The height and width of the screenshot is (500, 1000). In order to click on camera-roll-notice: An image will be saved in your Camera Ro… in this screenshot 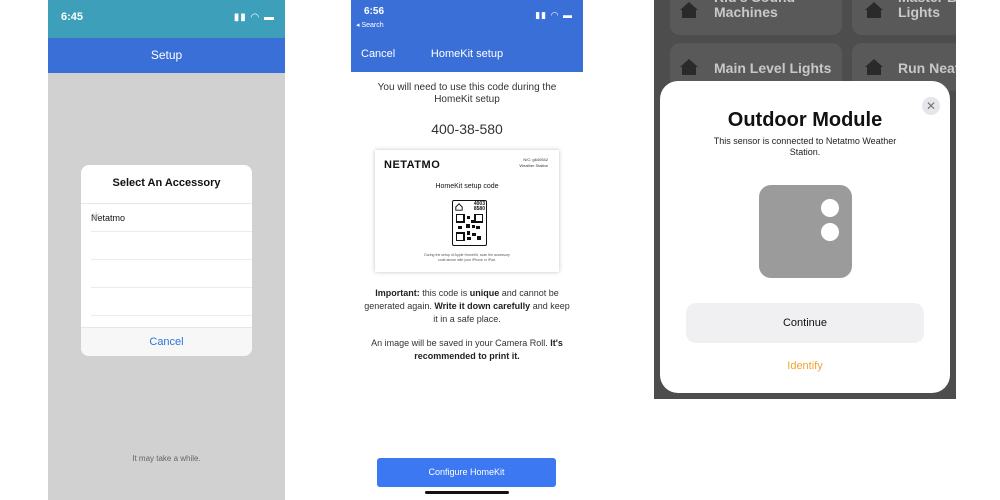, I will do `click(467, 350)`.